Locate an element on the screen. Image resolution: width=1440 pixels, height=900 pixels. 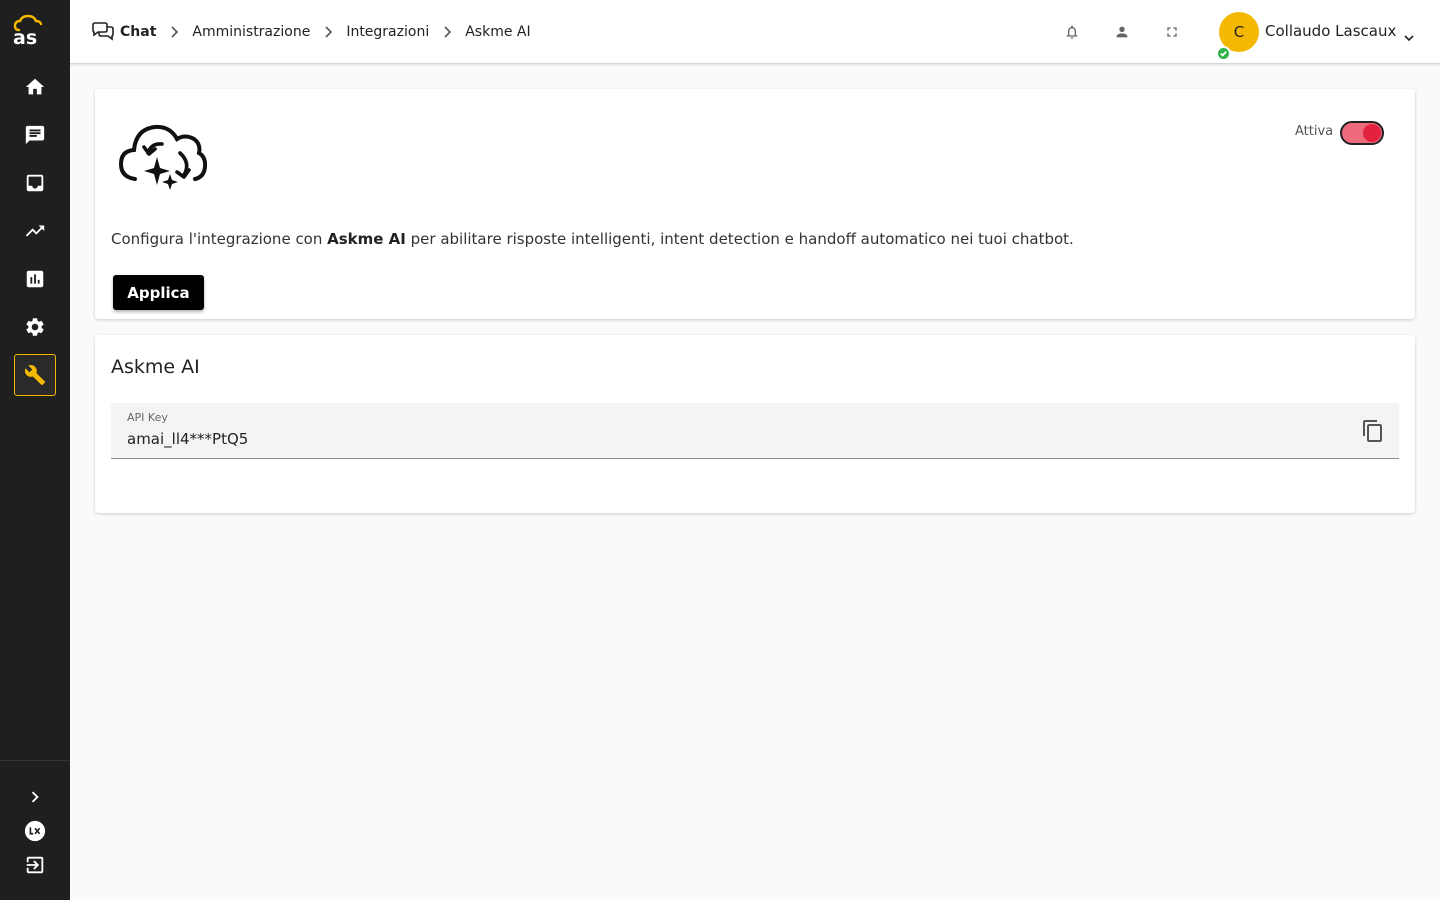
sidebar-divider is located at coordinates (35, 760).